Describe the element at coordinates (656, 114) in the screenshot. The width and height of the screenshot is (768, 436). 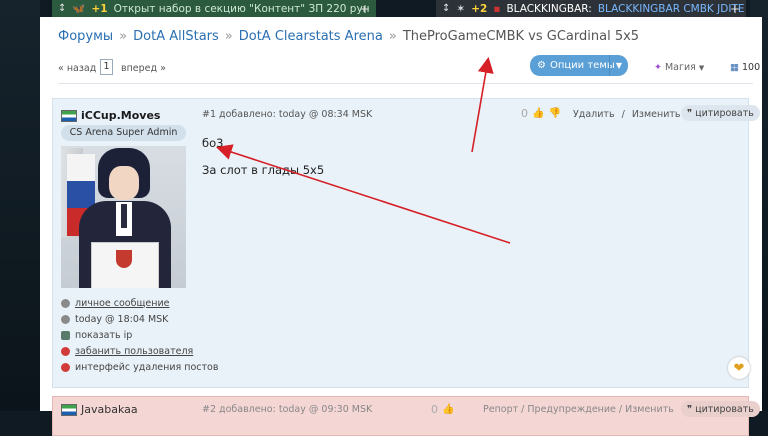
I see `edit-post-link: Изменить` at that location.